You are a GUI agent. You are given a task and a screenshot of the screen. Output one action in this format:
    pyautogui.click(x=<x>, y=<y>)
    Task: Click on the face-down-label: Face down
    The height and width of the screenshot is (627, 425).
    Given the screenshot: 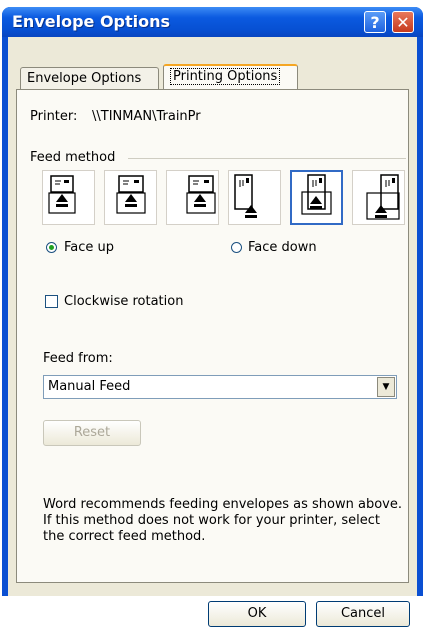 What is the action you would take?
    pyautogui.click(x=282, y=247)
    